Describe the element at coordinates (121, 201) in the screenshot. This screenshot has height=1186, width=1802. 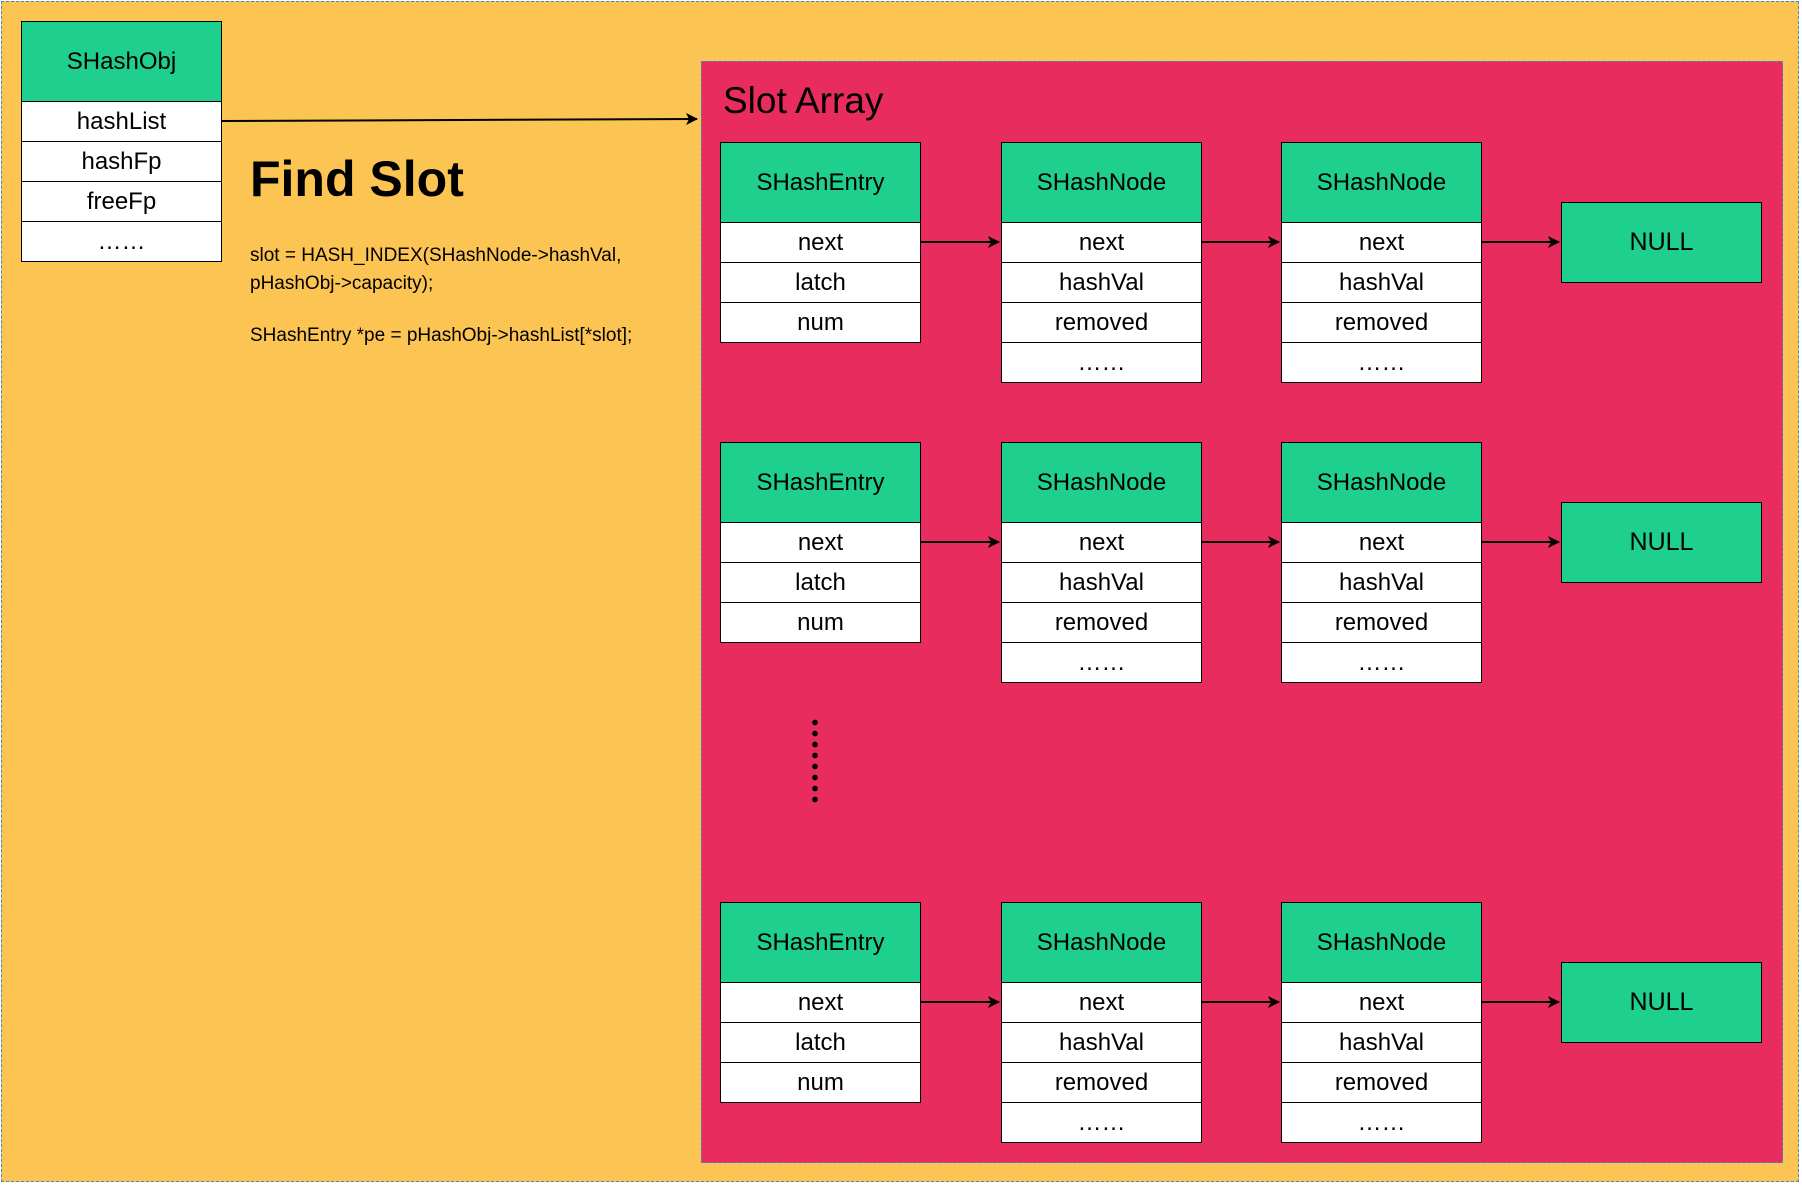
I see `shashobj-field-freefp: freeFp` at that location.